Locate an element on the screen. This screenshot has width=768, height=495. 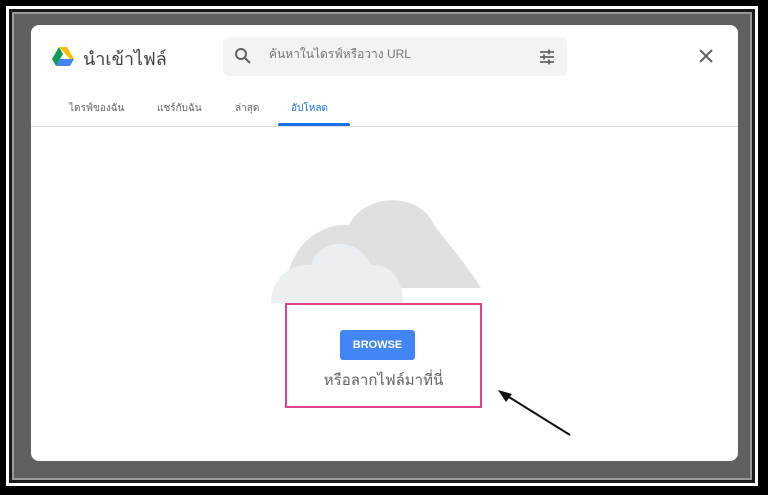
search-input is located at coordinates (394, 54).